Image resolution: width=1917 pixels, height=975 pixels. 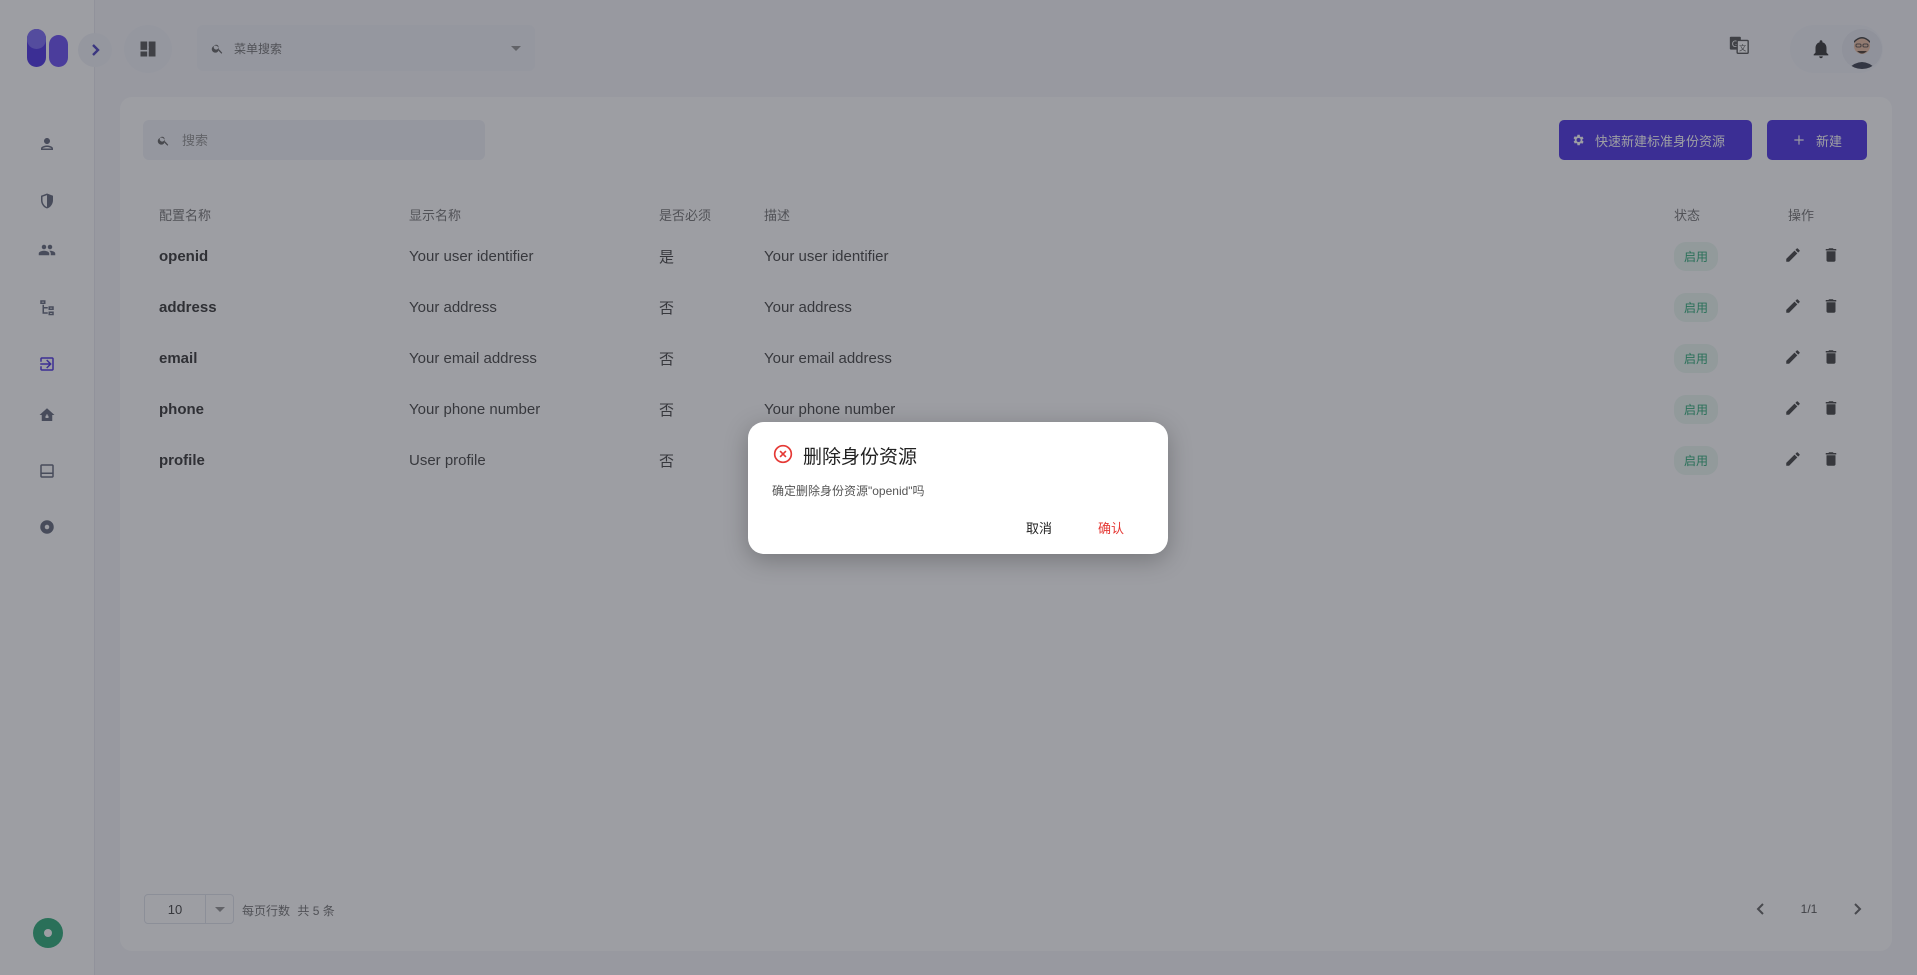 What do you see at coordinates (958, 488) in the screenshot?
I see `delete-confirm-dialog: 删除身份资源 确定删除身份资源"openid"吗 取消 确认` at bounding box center [958, 488].